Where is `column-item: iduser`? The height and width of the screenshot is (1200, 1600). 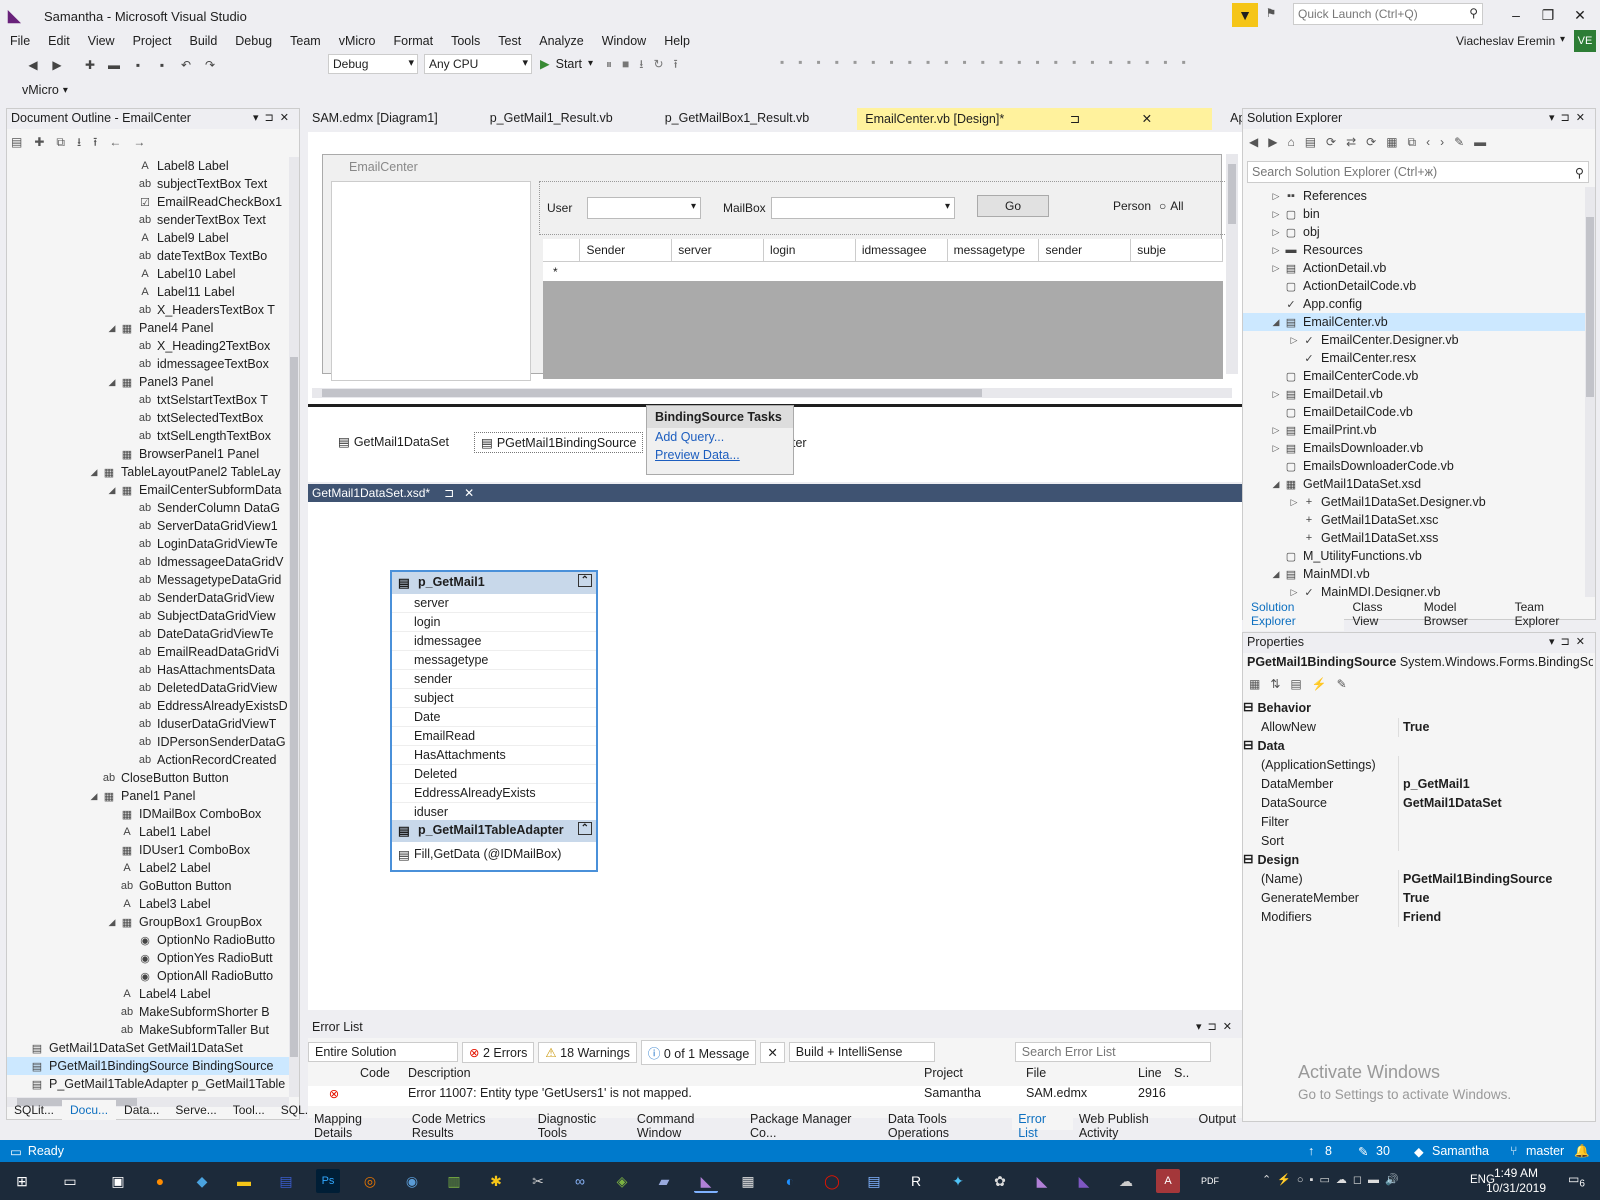 column-item: iduser is located at coordinates (494, 811).